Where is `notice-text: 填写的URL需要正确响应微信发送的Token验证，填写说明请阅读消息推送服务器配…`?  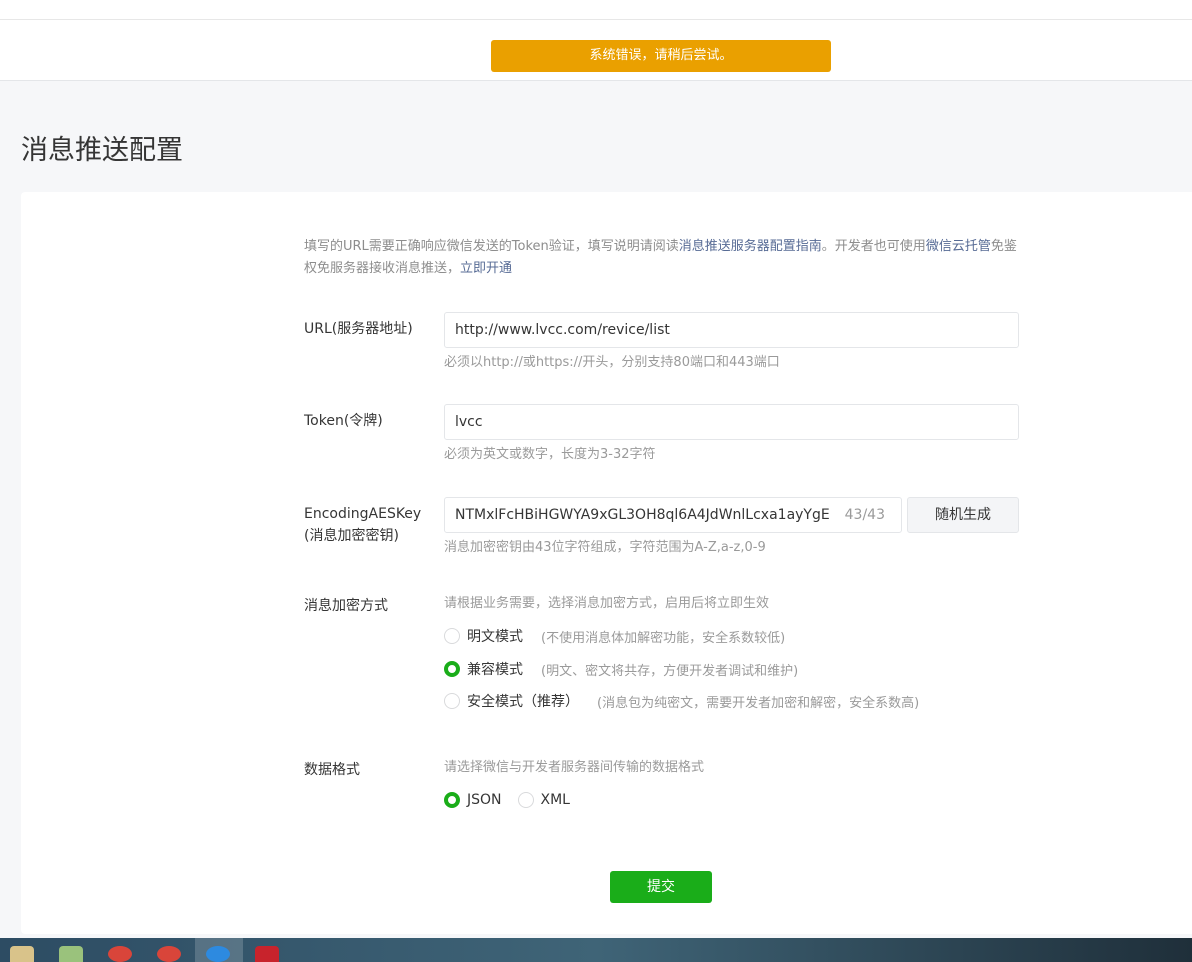 notice-text: 填写的URL需要正确响应微信发送的Token验证，填写说明请阅读消息推送服务器配… is located at coordinates (664, 258).